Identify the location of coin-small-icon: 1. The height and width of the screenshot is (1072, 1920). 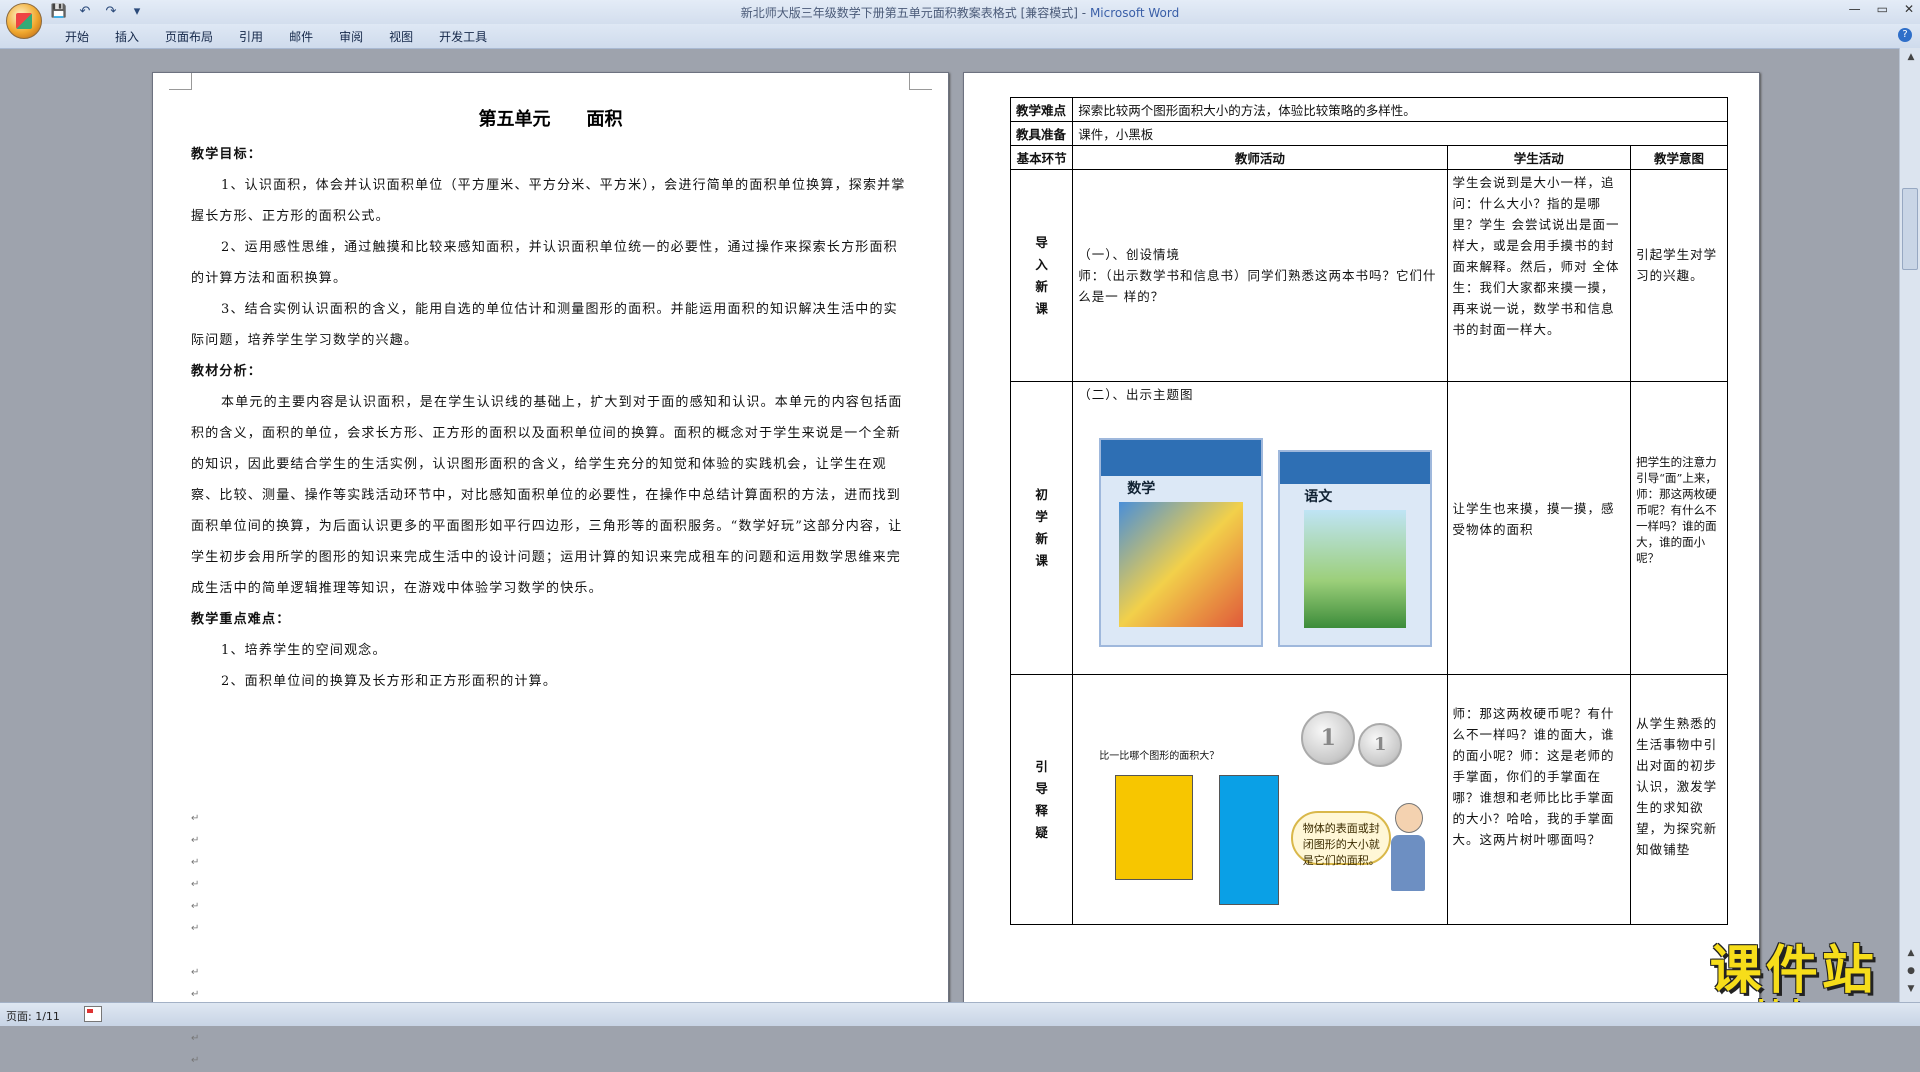
(1380, 745).